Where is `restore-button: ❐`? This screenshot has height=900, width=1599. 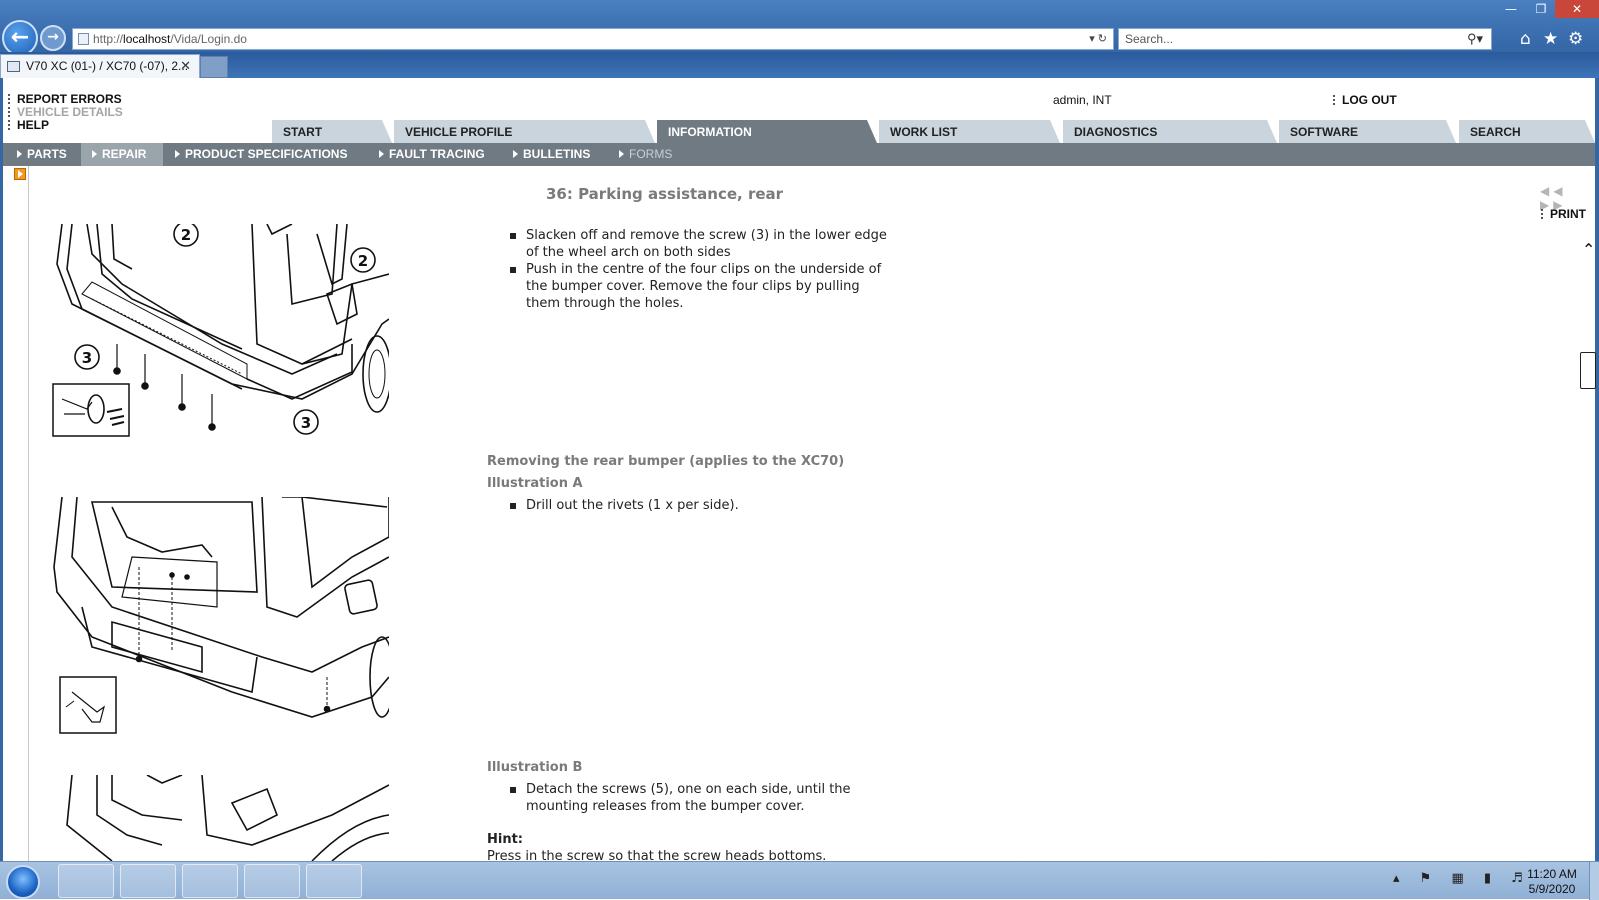
restore-button: ❐ is located at coordinates (1541, 9).